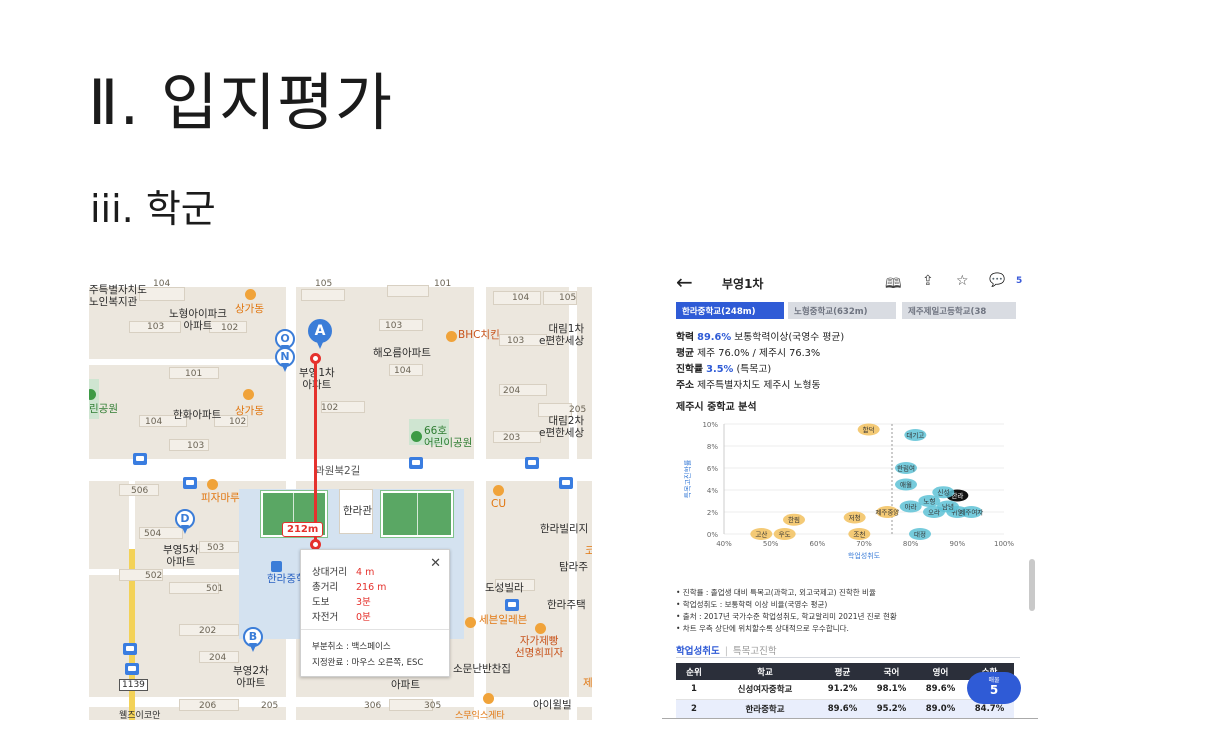  I want to click on building-number: 101, so click(443, 284).